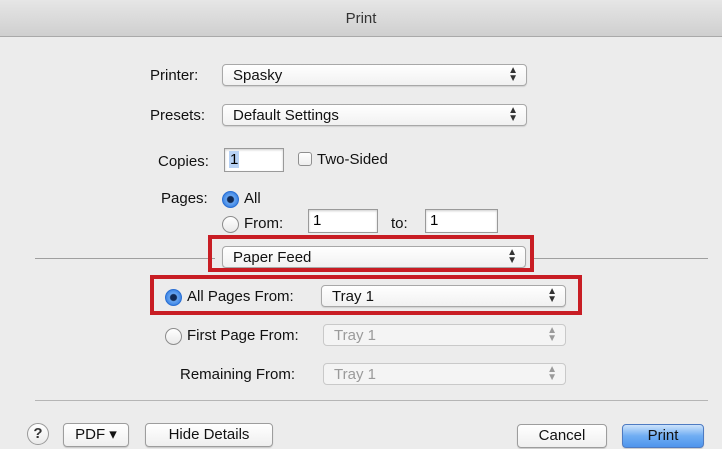 The height and width of the screenshot is (449, 722). Describe the element at coordinates (371, 400) in the screenshot. I see `footer-divider` at that location.